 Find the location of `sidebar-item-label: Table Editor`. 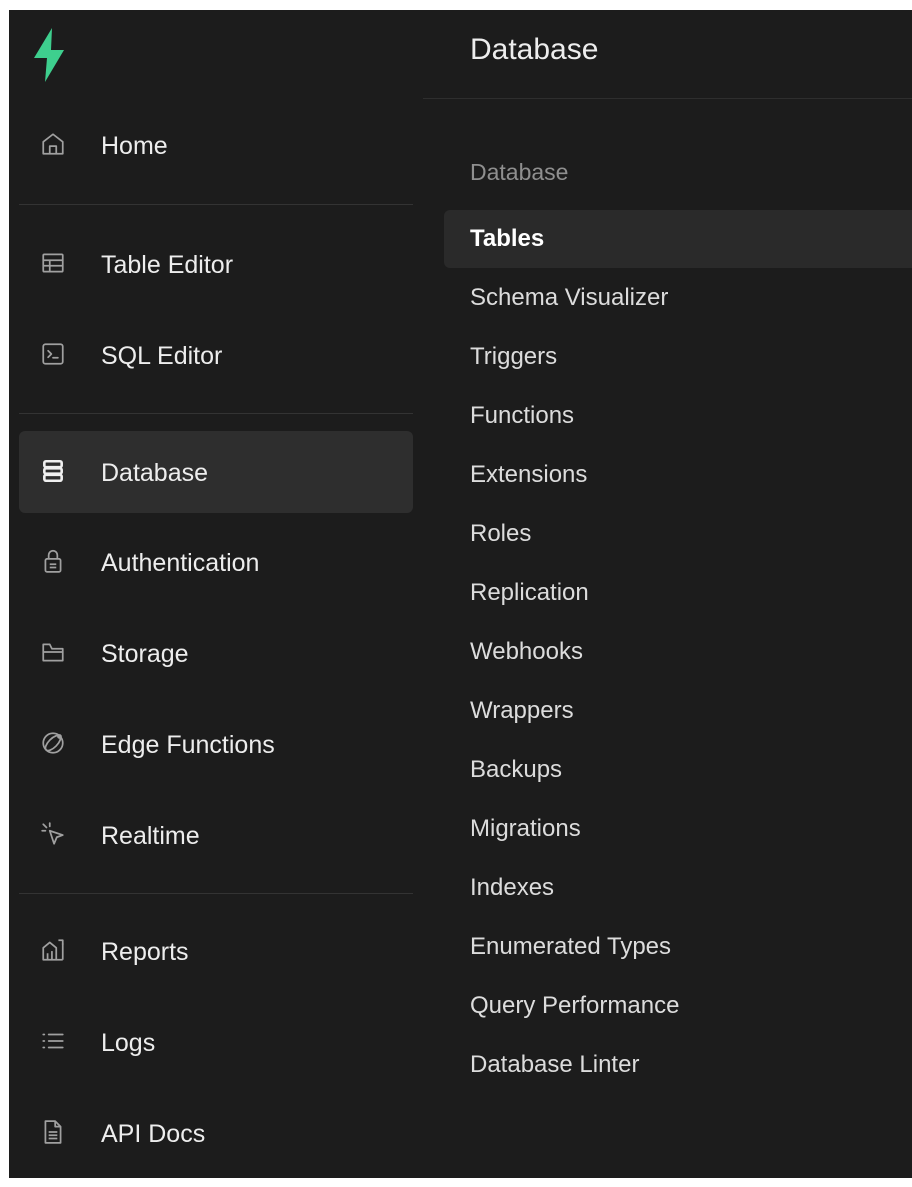

sidebar-item-label: Table Editor is located at coordinates (167, 265).